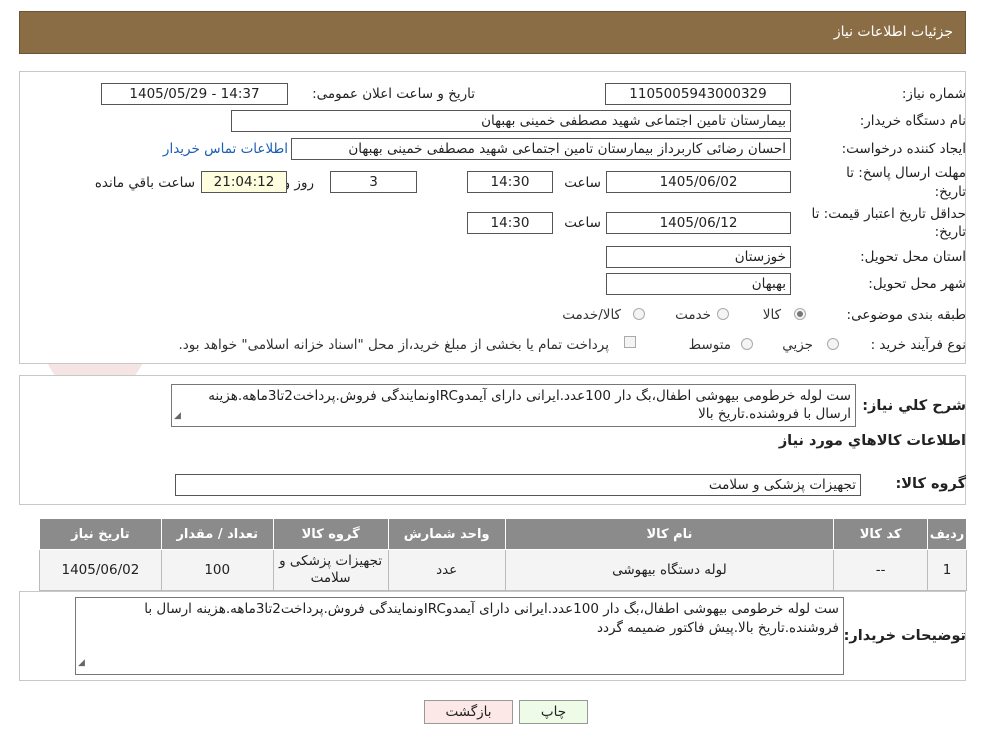 The image size is (985, 744). What do you see at coordinates (446, 570) in the screenshot?
I see `cell-unit: عدد` at bounding box center [446, 570].